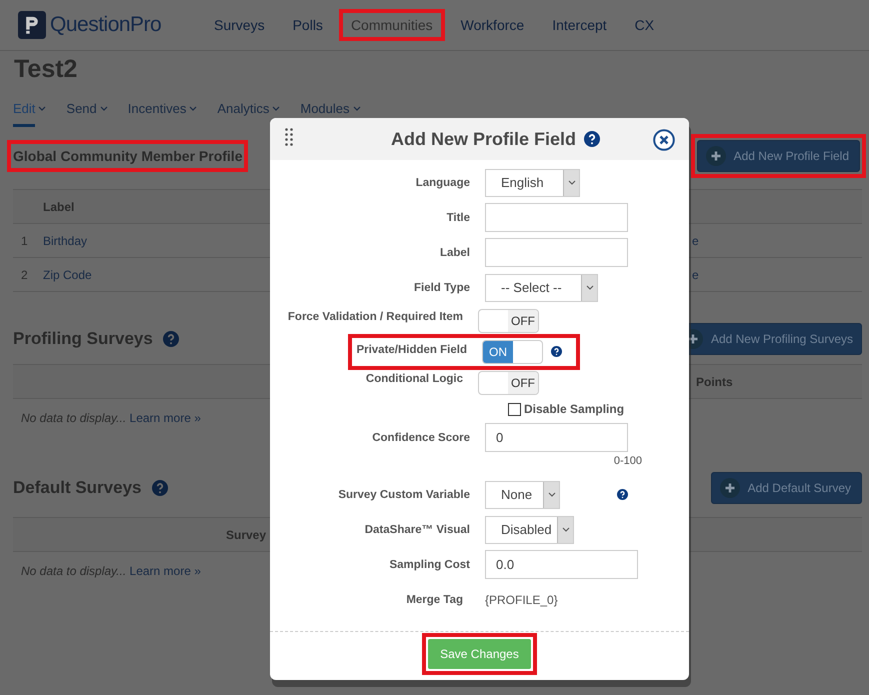 The height and width of the screenshot is (695, 869). Describe the element at coordinates (307, 25) in the screenshot. I see `nav-tab: Polls` at that location.